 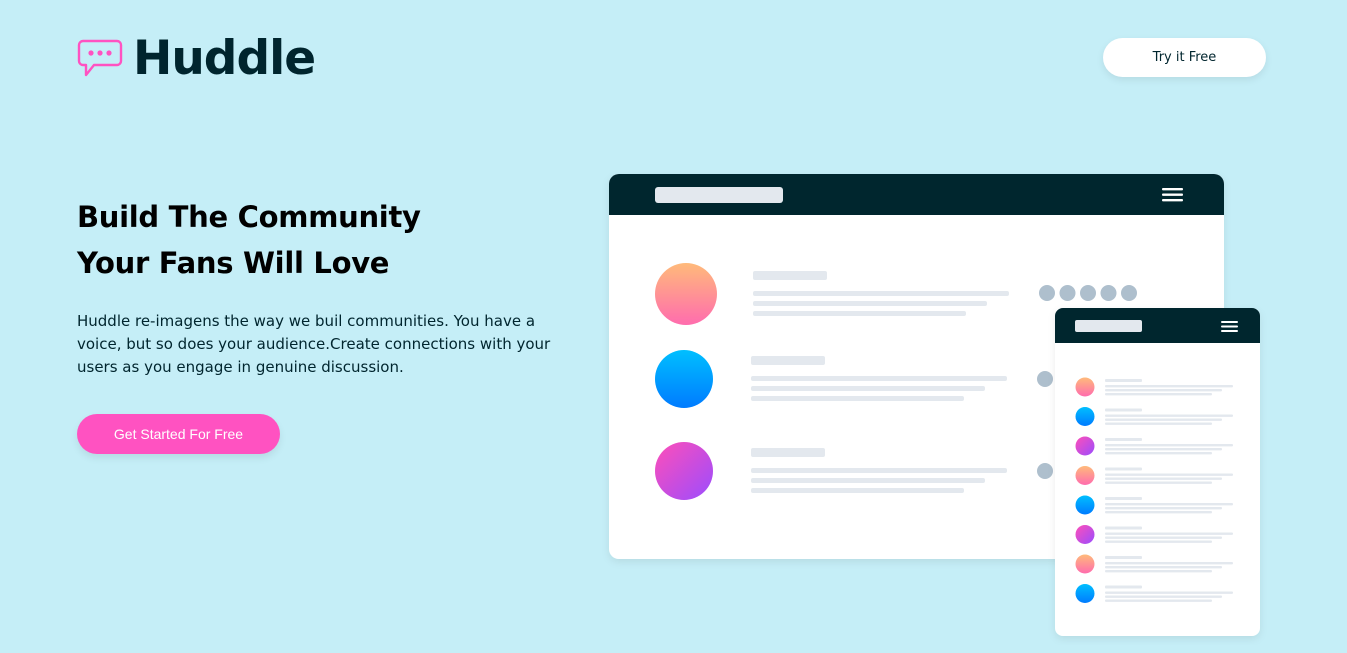 I want to click on page-title: Build The Community Your Fans Will Love, so click(x=317, y=240).